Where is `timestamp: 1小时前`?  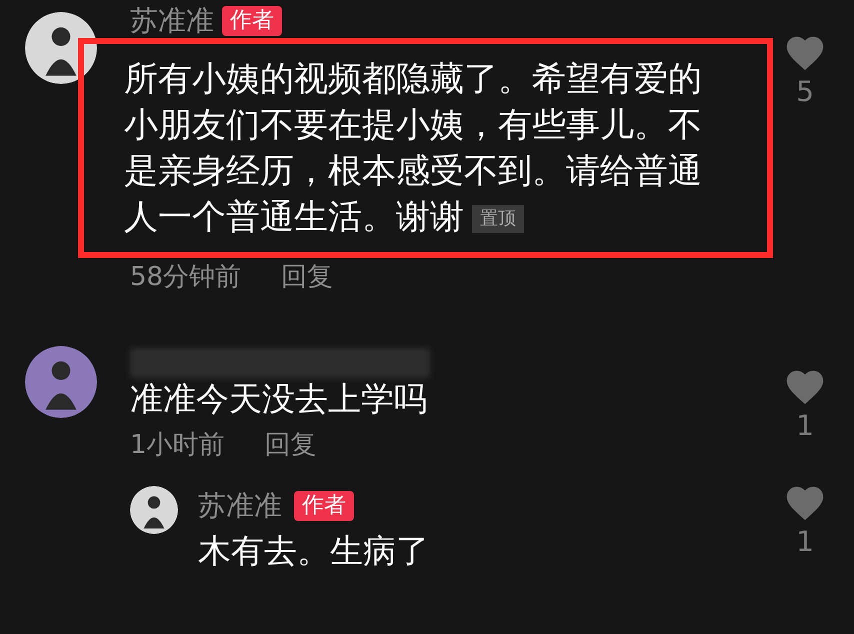 timestamp: 1小时前 is located at coordinates (177, 445).